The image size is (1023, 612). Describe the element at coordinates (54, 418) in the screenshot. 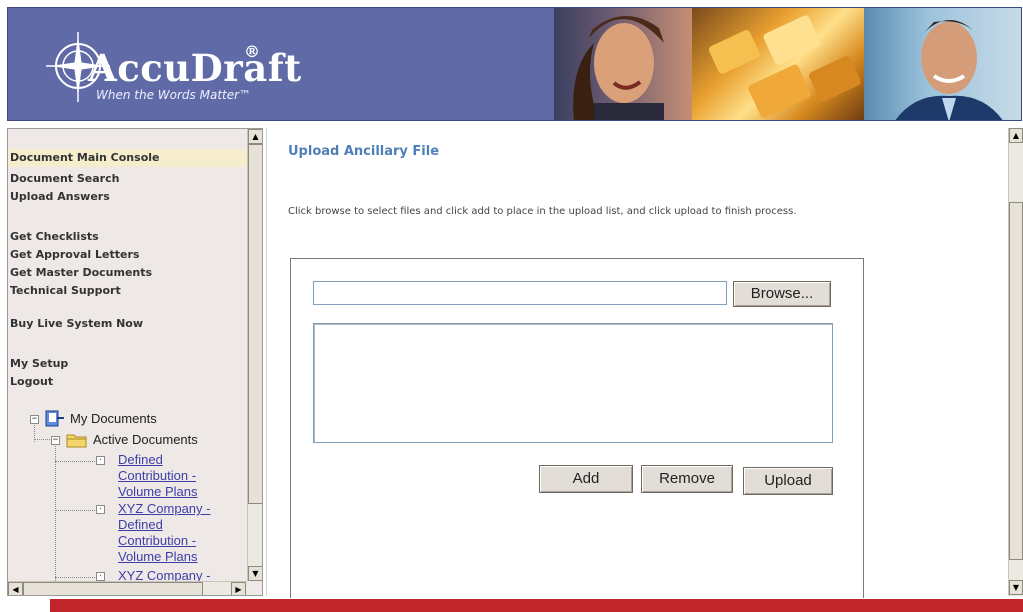

I see `document-stack-icon` at that location.